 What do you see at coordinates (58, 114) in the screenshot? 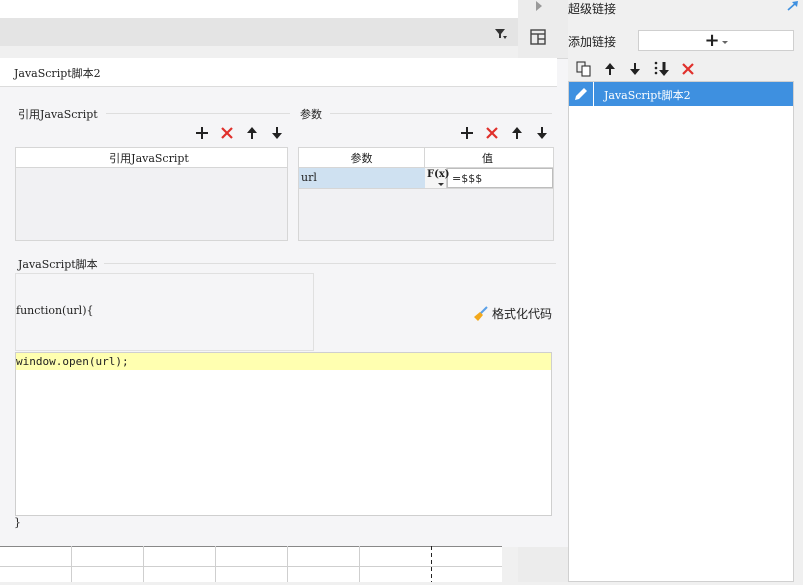
I see `imports-section-title: 引用JavaScript` at bounding box center [58, 114].